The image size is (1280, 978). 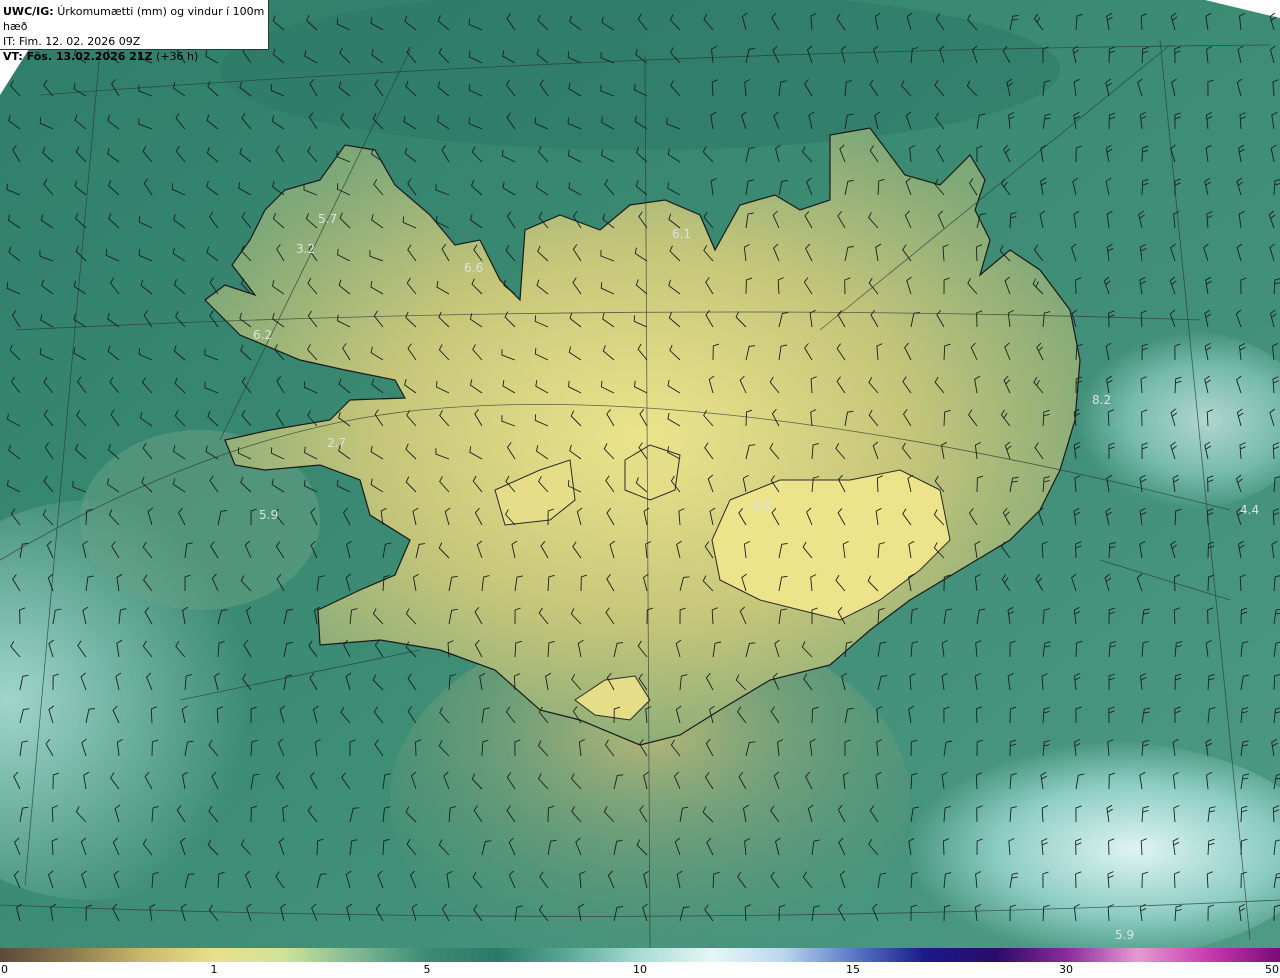 I want to click on colorbar: 0 1 5 10 15 30 50, so click(x=640, y=963).